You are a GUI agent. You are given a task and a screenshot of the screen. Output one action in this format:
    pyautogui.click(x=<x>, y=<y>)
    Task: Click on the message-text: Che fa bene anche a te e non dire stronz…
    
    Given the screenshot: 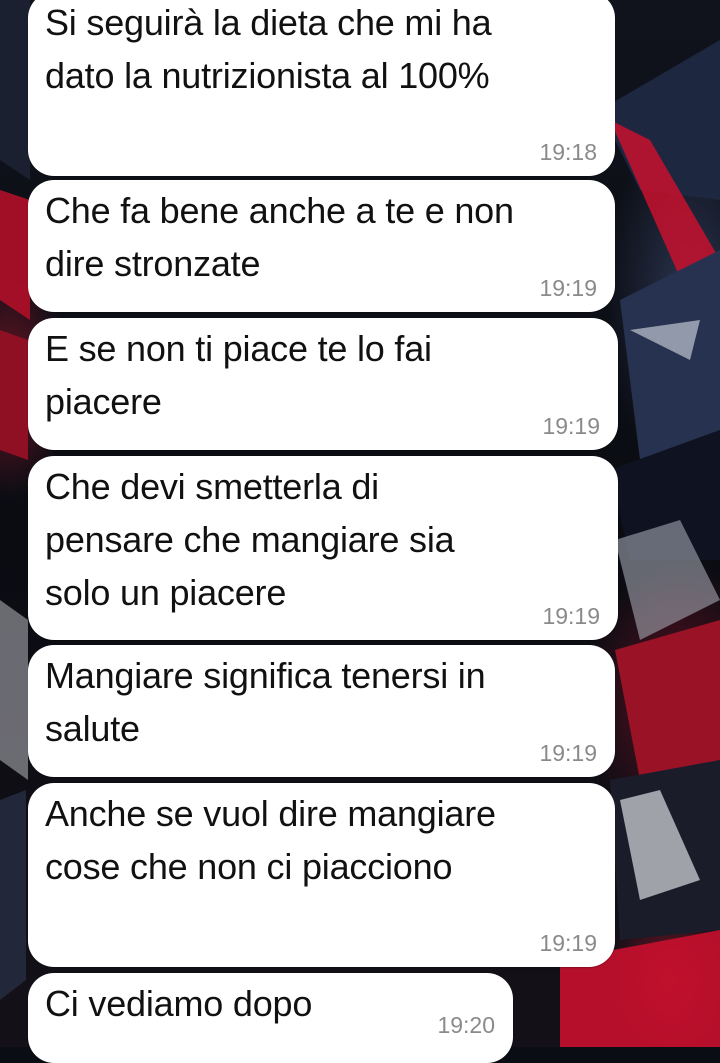 What is the action you would take?
    pyautogui.click(x=279, y=237)
    